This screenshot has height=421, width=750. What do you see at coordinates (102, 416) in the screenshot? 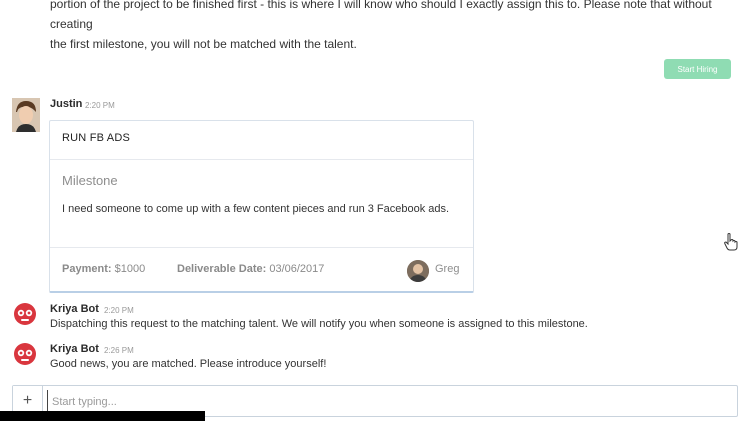
I see `overlay-bar` at bounding box center [102, 416].